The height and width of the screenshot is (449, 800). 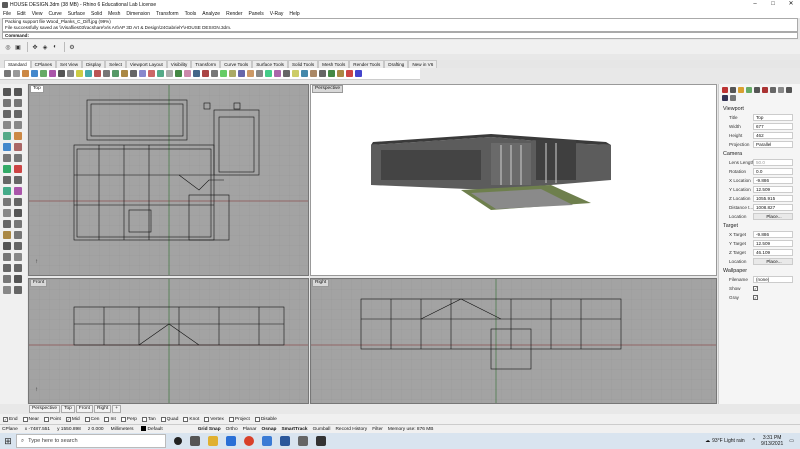 I want to click on windows-icon: ⊞, so click(x=8, y=441).